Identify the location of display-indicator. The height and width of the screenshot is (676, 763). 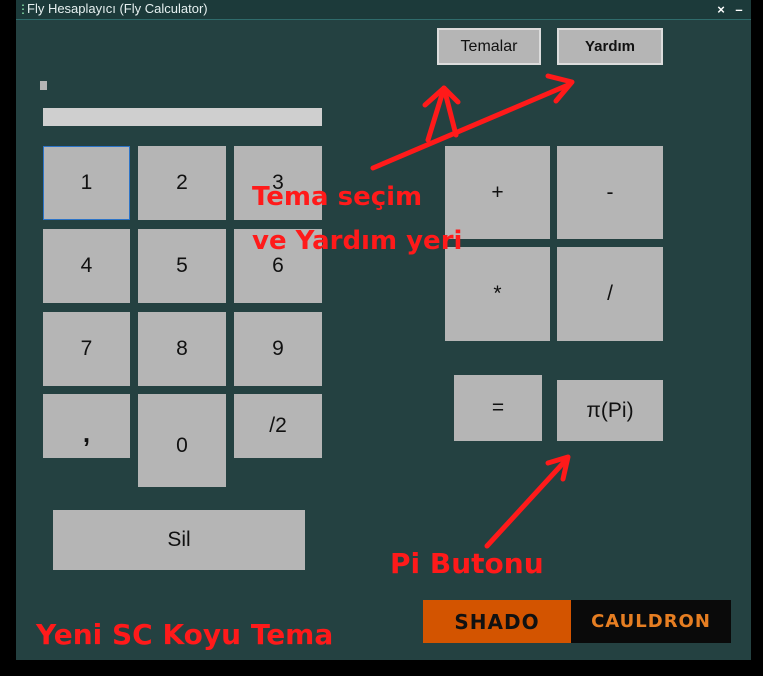
(43, 85).